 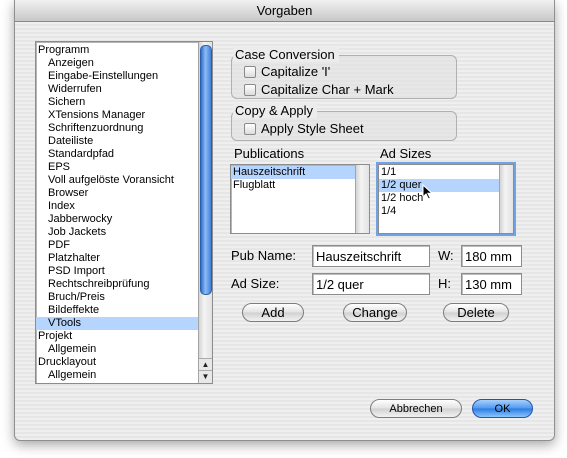 I want to click on list-item: Bruch/Preis, so click(x=117, y=297).